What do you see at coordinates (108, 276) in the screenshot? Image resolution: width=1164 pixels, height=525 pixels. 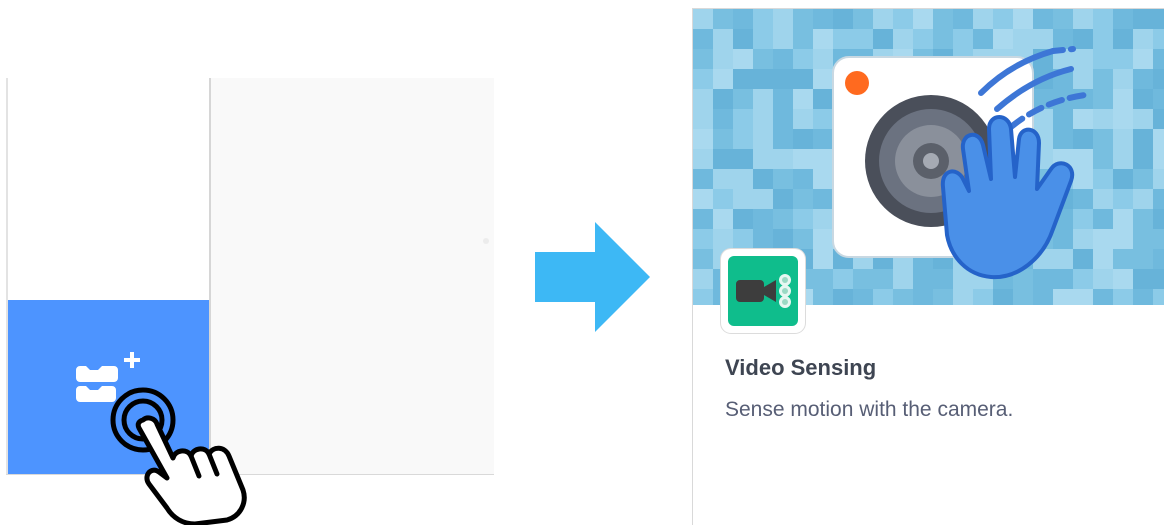 I see `category-menu` at bounding box center [108, 276].